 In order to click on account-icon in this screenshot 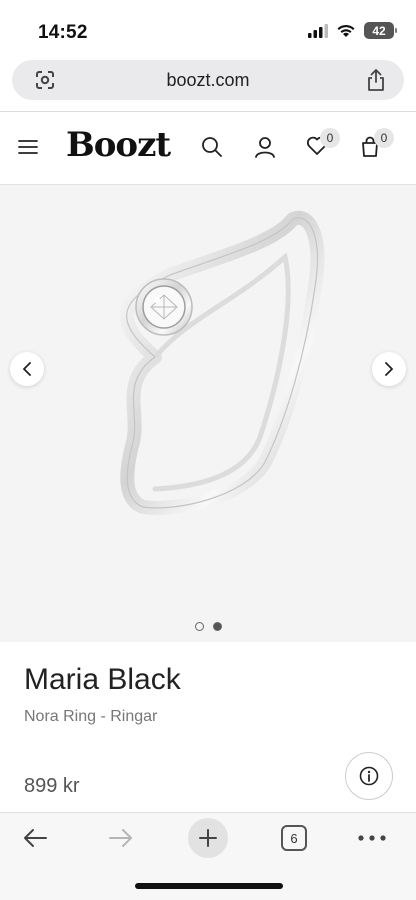, I will do `click(265, 147)`.